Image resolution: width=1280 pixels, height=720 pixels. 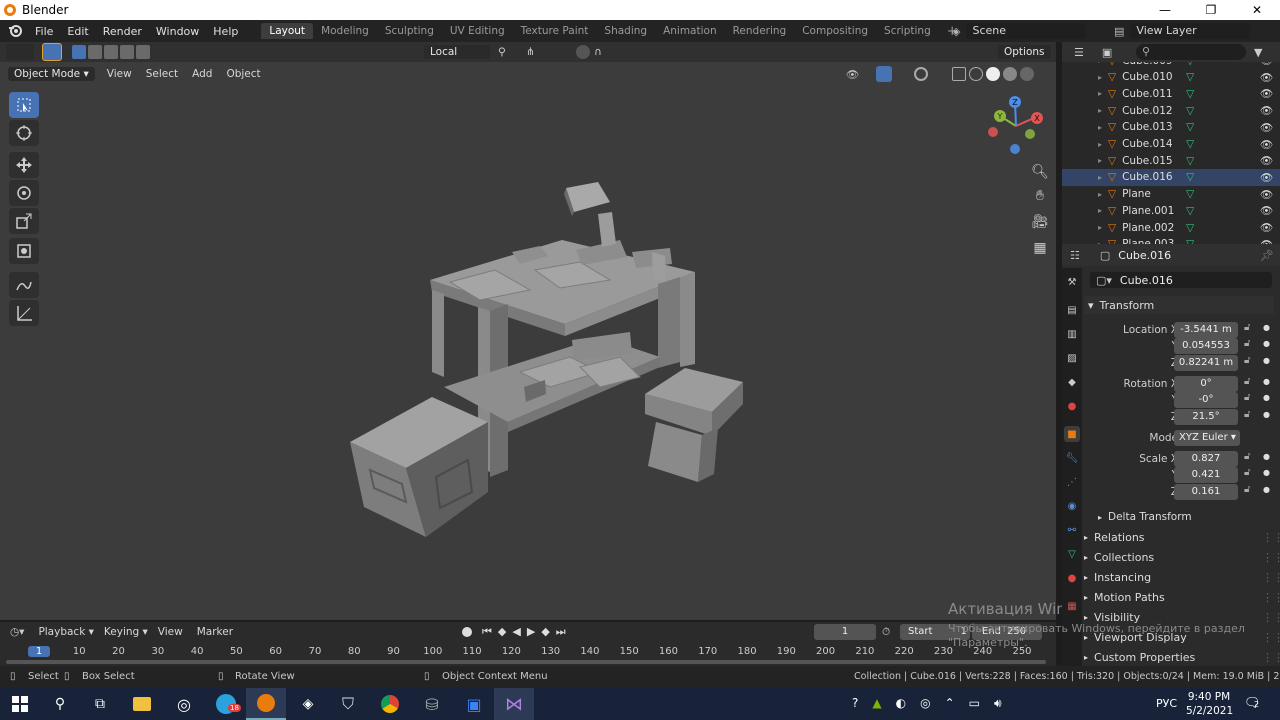 I want to click on properties-editor-icon: ☷, so click(x=1075, y=255).